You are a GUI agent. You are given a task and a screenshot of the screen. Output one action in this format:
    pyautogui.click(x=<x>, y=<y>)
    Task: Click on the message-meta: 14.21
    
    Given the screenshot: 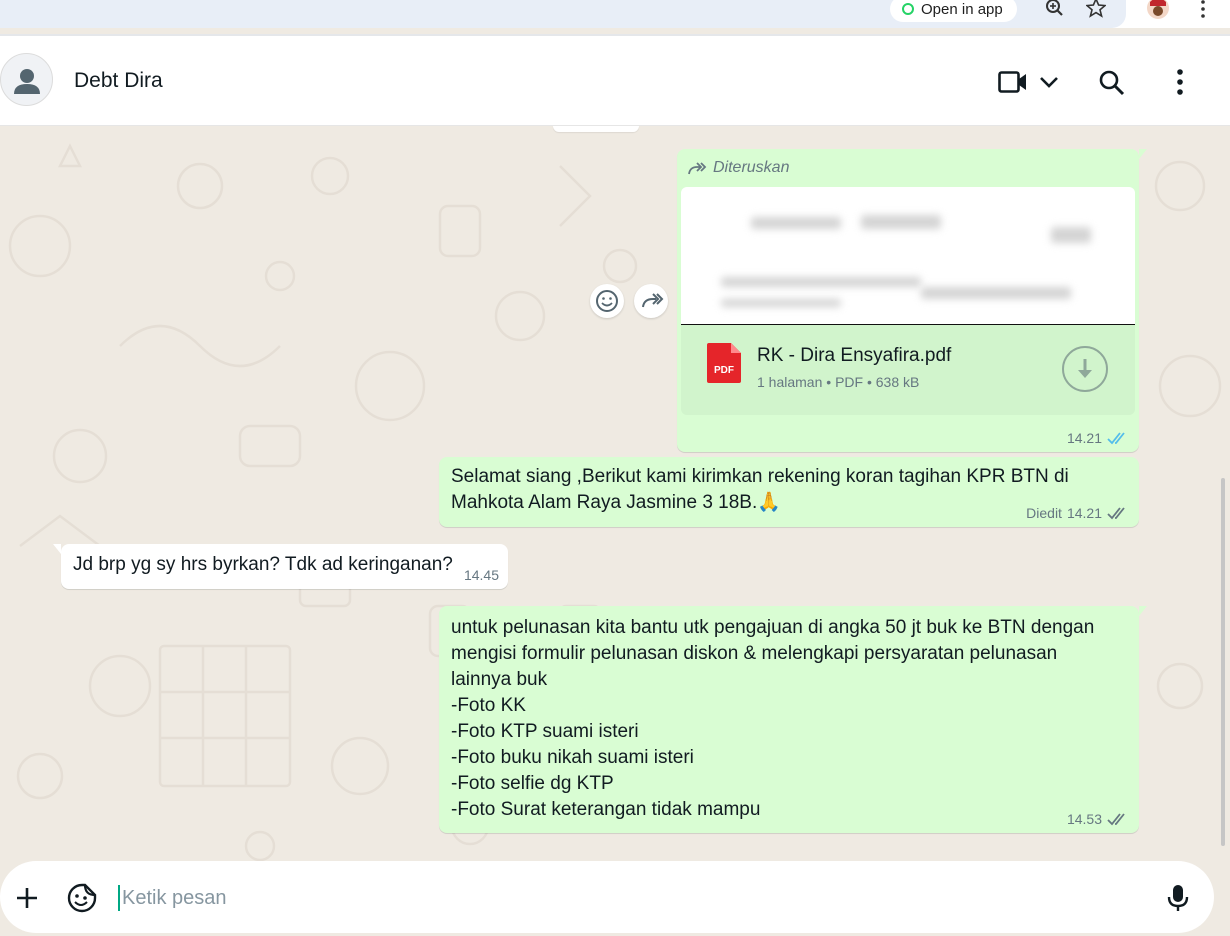 What is the action you would take?
    pyautogui.click(x=1098, y=438)
    